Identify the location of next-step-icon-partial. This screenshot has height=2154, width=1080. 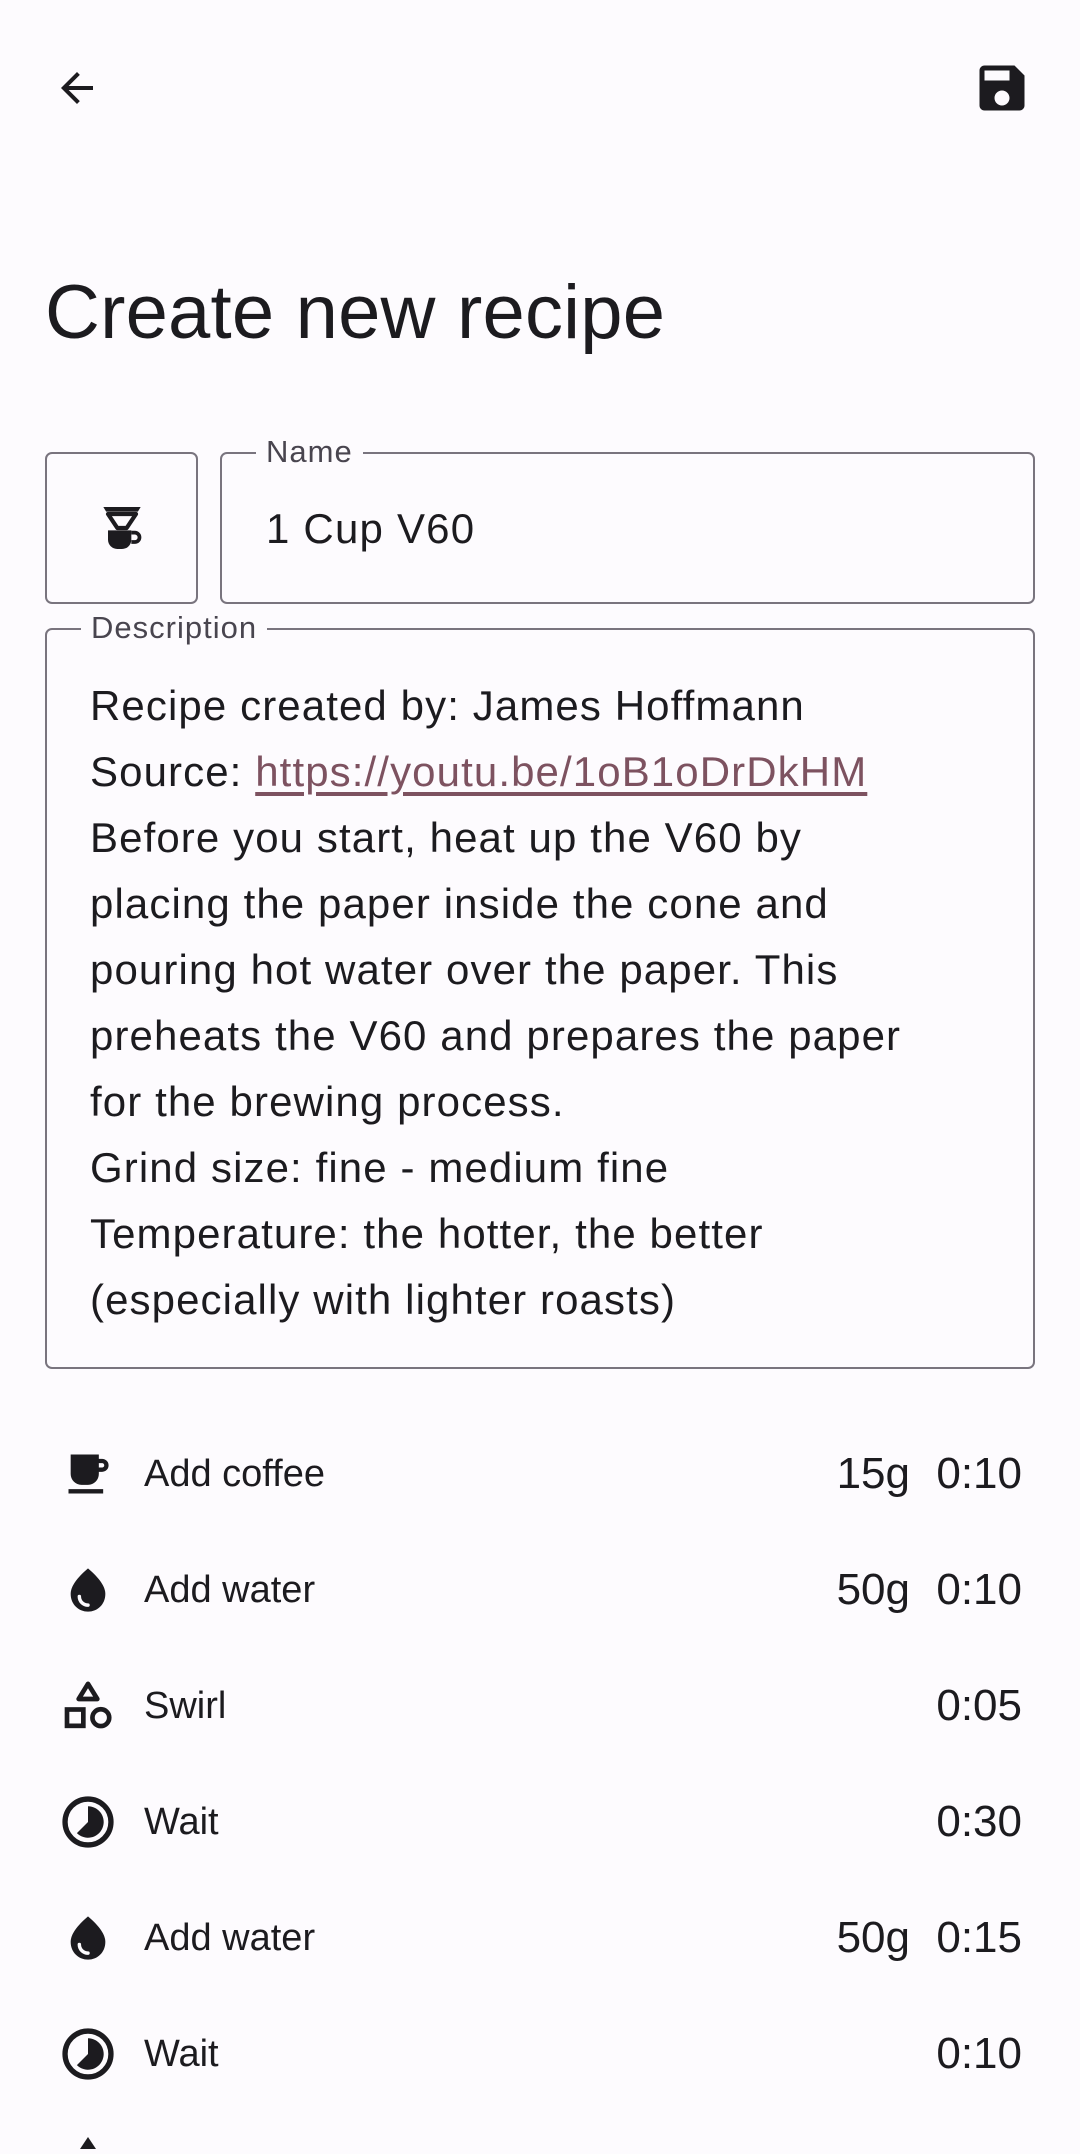
(88, 2145).